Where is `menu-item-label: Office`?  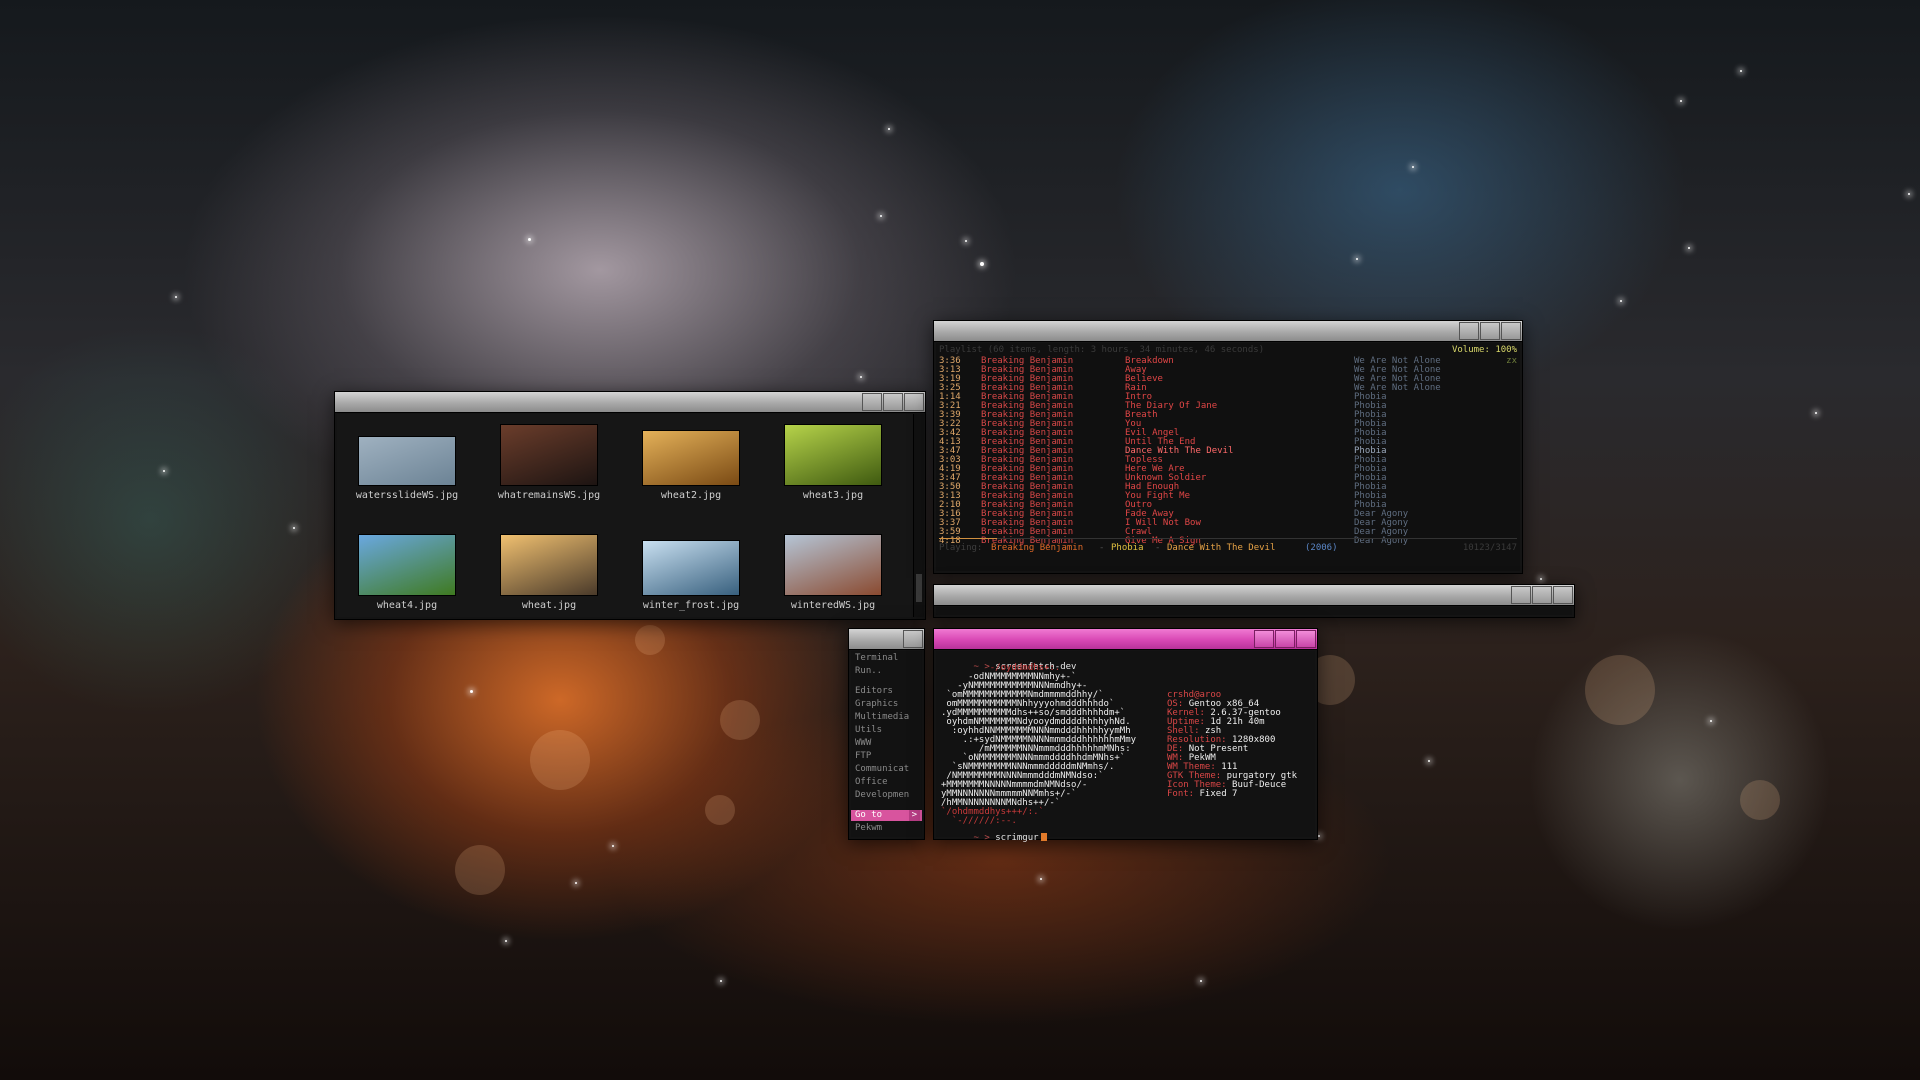
menu-item-label: Office is located at coordinates (871, 782).